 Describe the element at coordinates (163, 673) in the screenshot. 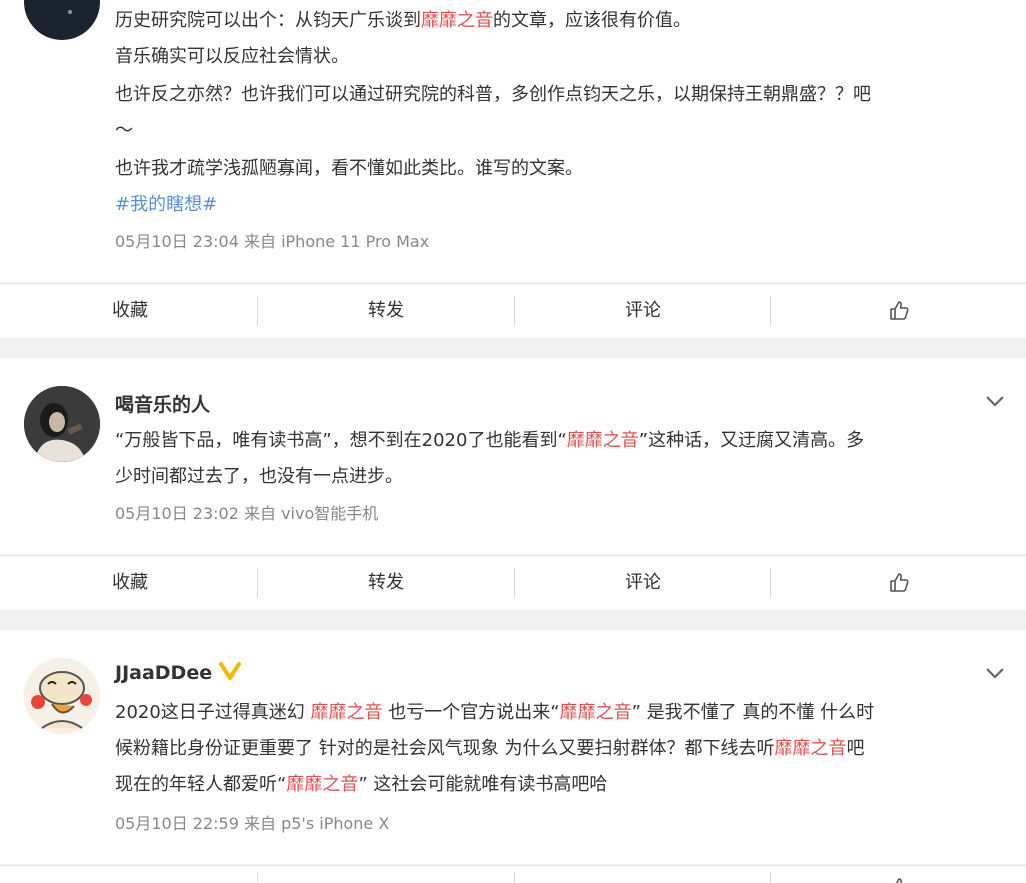

I see `user-name: JJaaDDee` at that location.